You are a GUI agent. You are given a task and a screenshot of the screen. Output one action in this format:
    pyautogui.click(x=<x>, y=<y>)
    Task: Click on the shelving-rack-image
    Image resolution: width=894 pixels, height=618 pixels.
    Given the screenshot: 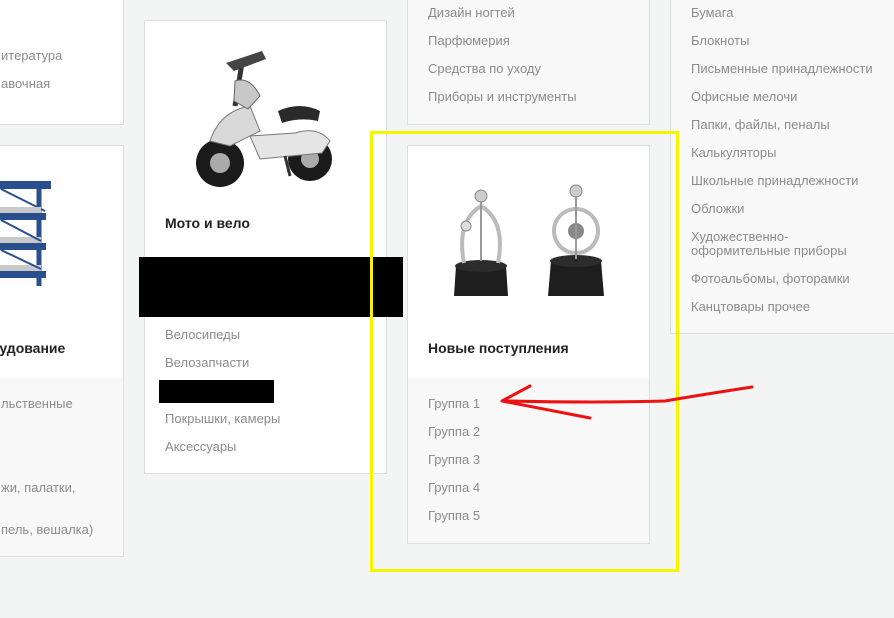 What is the action you would take?
    pyautogui.click(x=25, y=231)
    